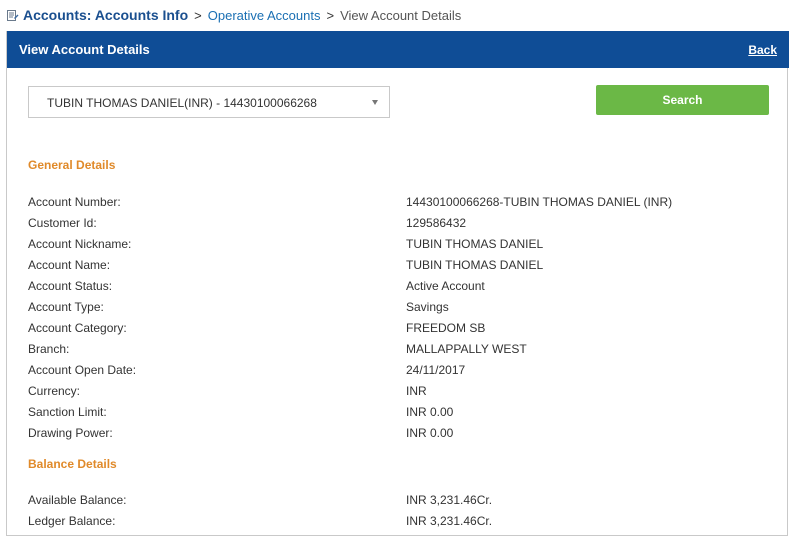 The width and height of the screenshot is (793, 548). Describe the element at coordinates (49, 349) in the screenshot. I see `detail-label: Branch:` at that location.